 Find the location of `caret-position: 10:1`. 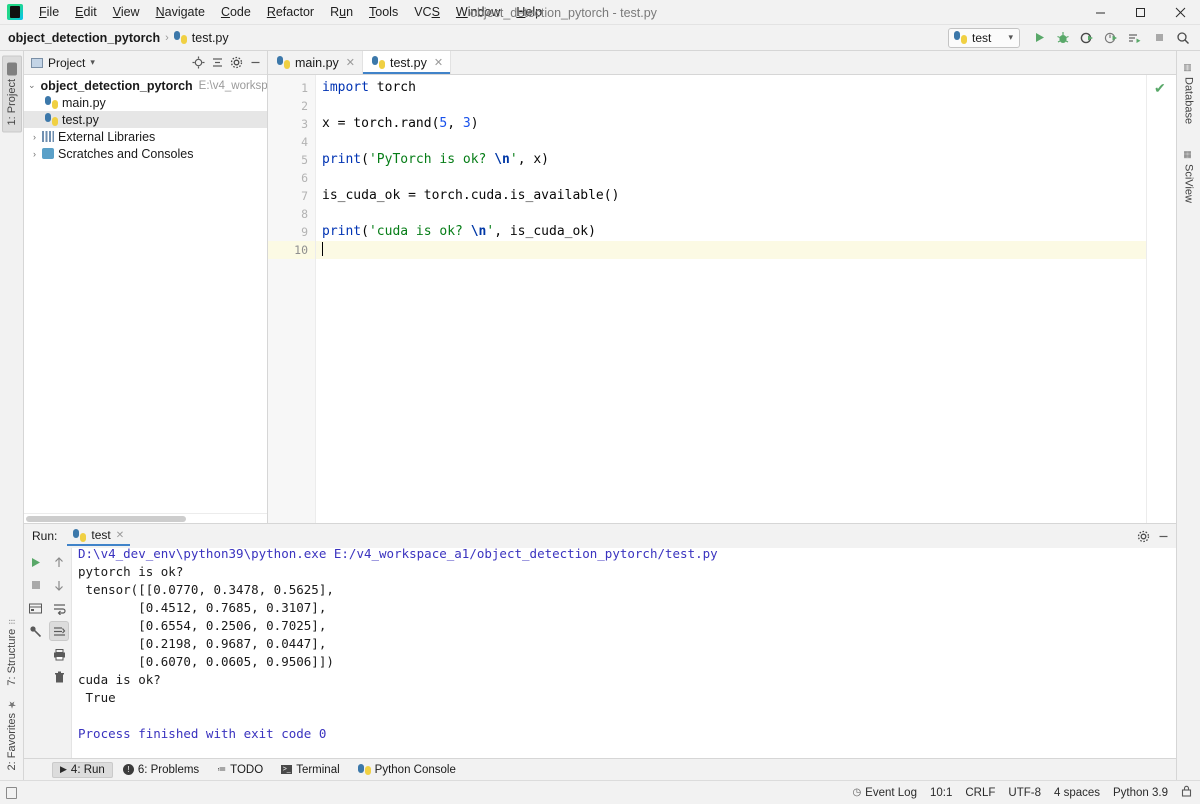

caret-position: 10:1 is located at coordinates (941, 793).